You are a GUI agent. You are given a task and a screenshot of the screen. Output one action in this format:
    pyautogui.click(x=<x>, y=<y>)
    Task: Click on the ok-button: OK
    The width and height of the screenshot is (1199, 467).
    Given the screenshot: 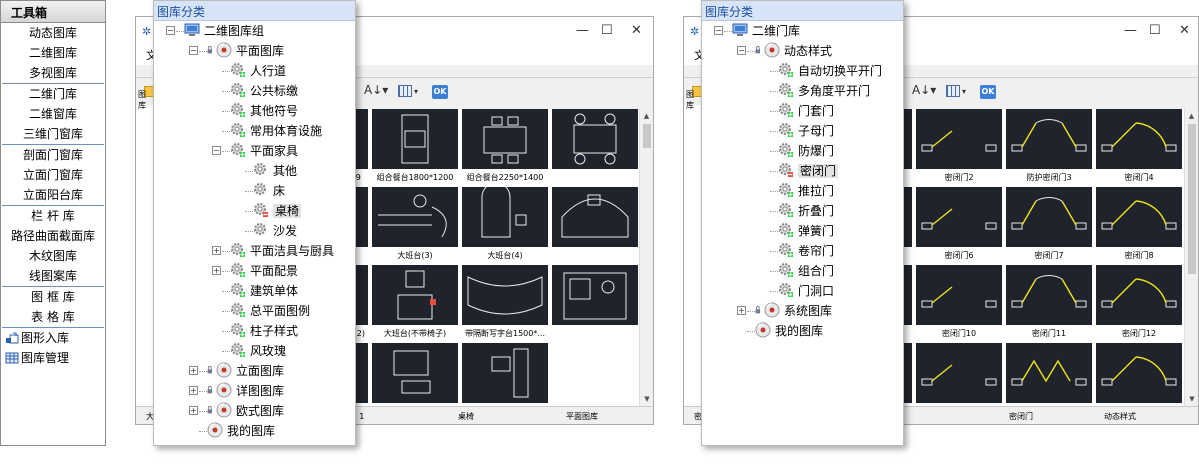 What is the action you would take?
    pyautogui.click(x=440, y=92)
    